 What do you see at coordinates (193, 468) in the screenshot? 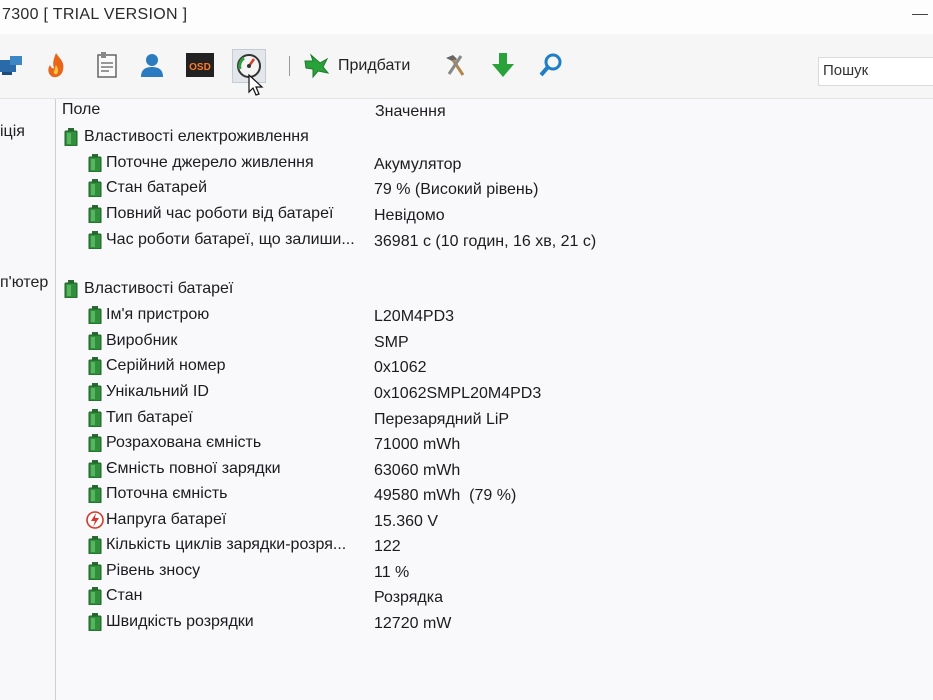
I see `field-label: Ємність повної зарядки` at bounding box center [193, 468].